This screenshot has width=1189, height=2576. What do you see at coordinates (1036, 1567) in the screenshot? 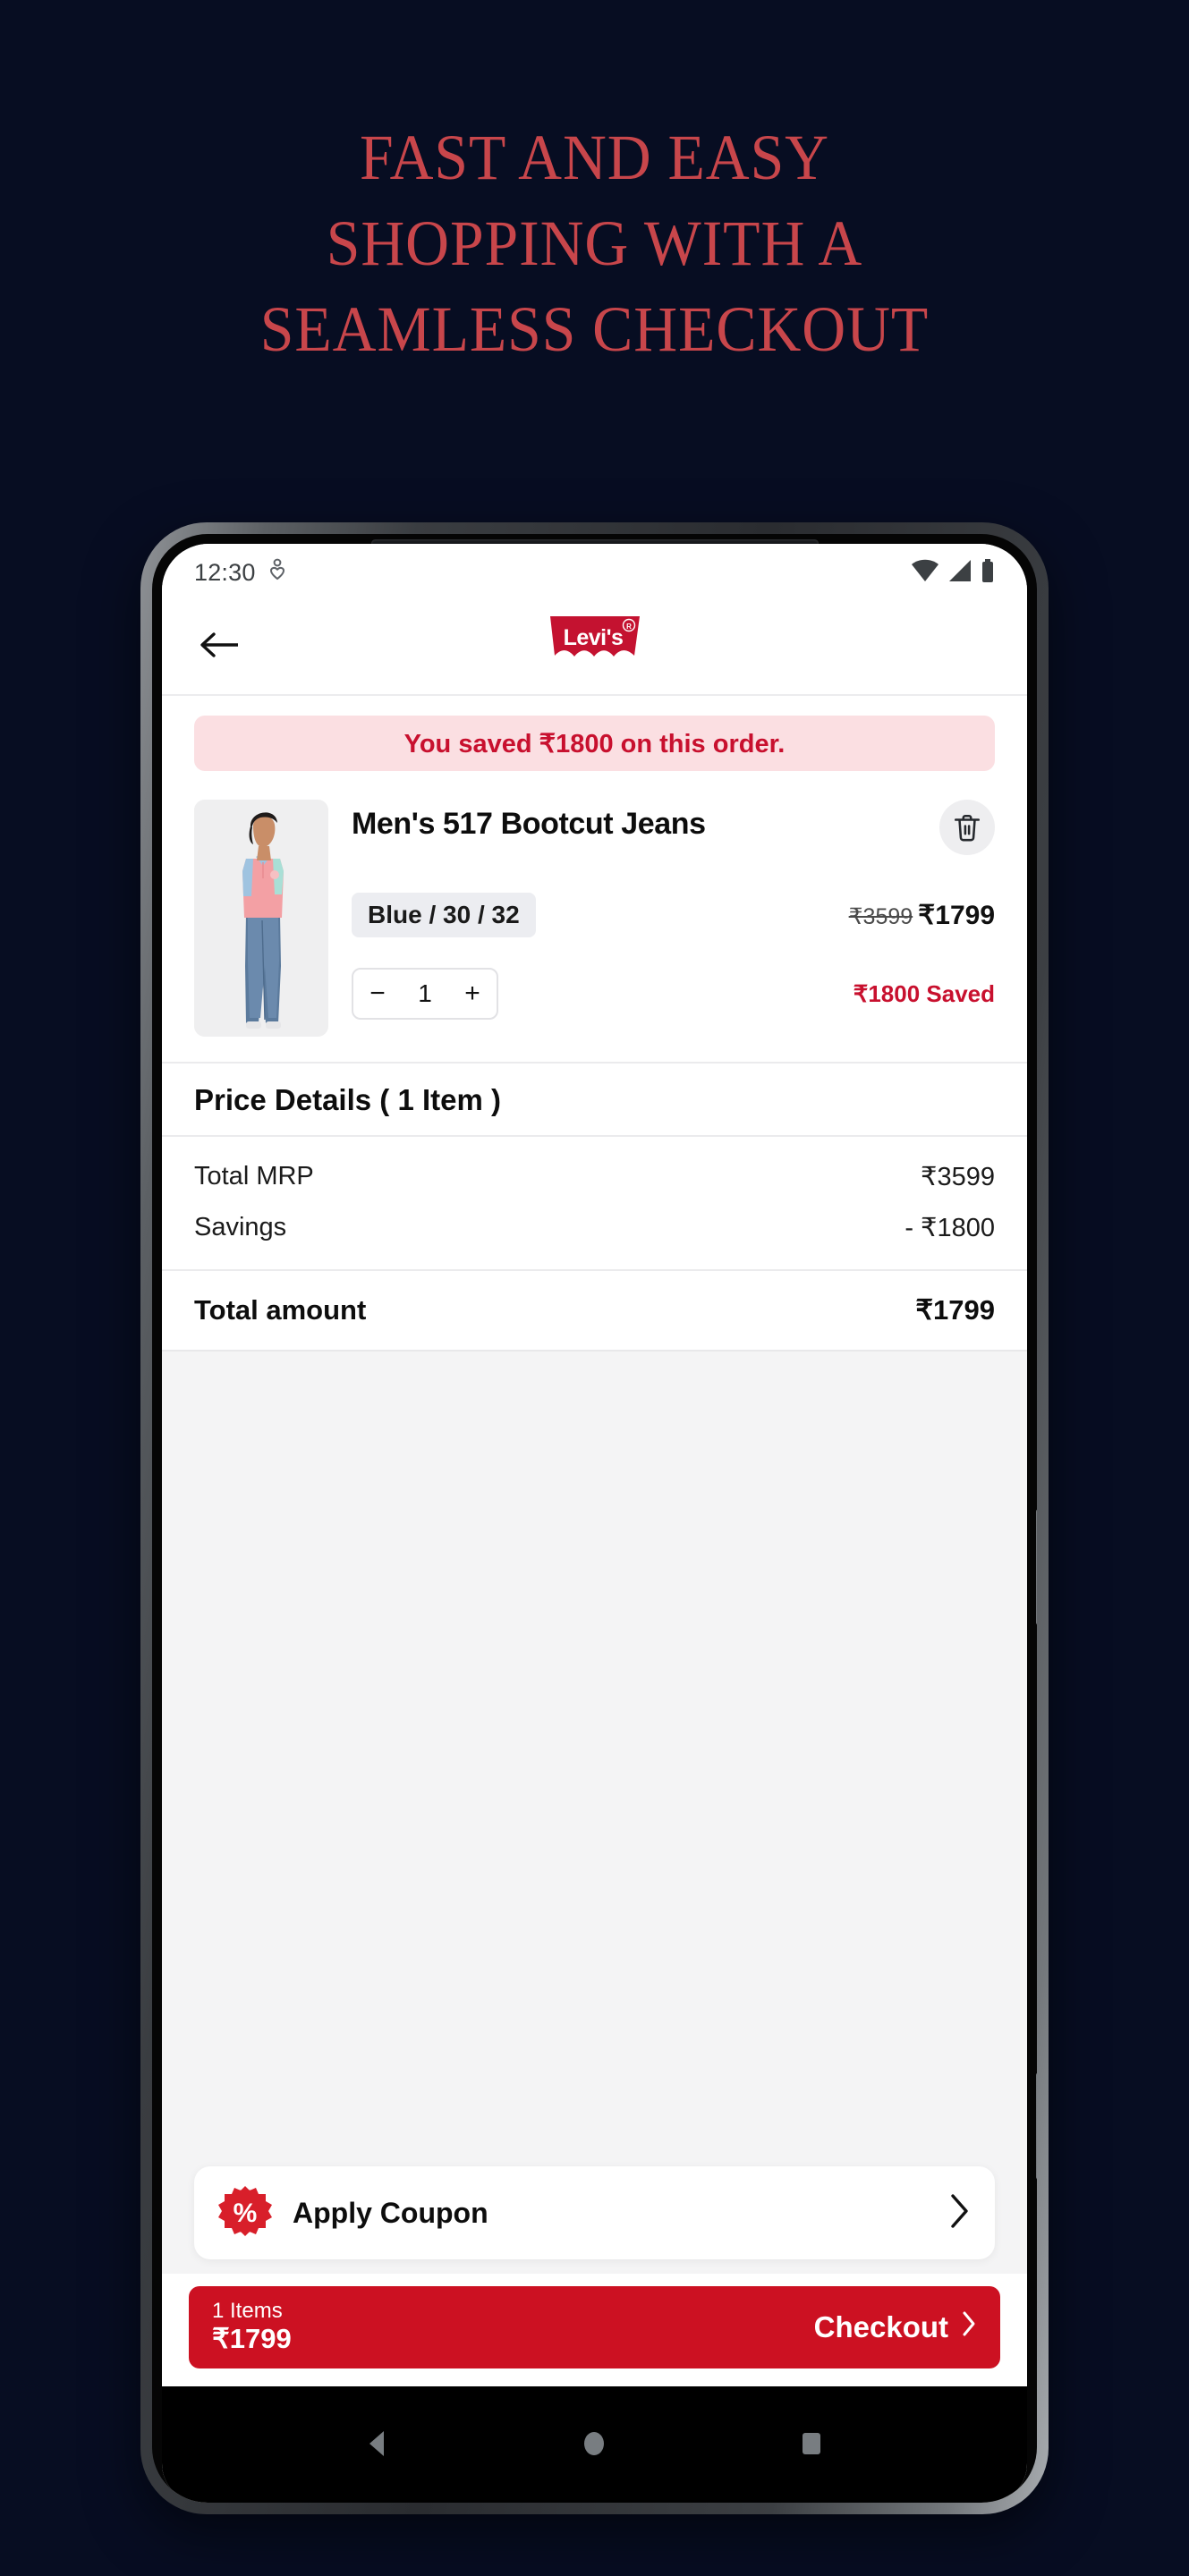
I see `volume-button` at bounding box center [1036, 1567].